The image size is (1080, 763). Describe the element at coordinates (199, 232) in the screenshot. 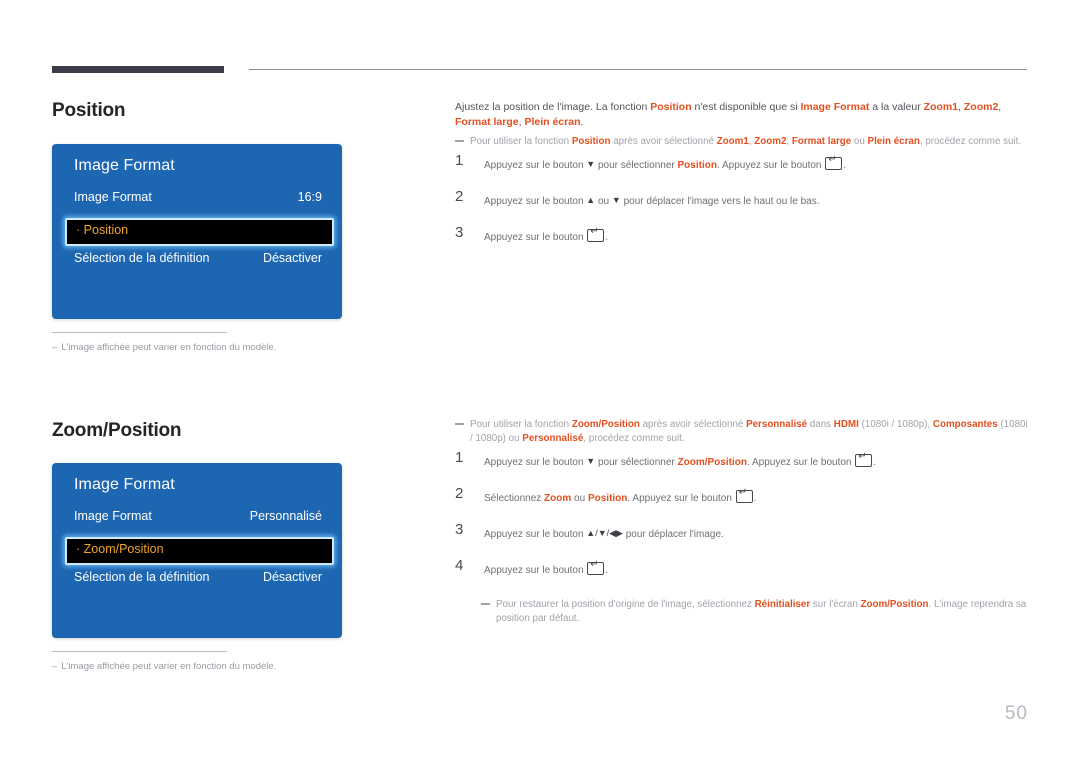

I see `osd-selected-row-position: · Position` at that location.